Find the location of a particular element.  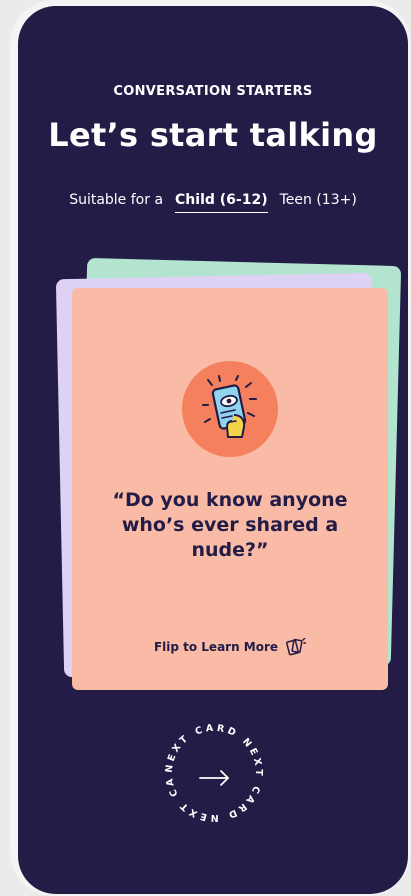

flip-label: Flip to Learn More is located at coordinates (216, 647).